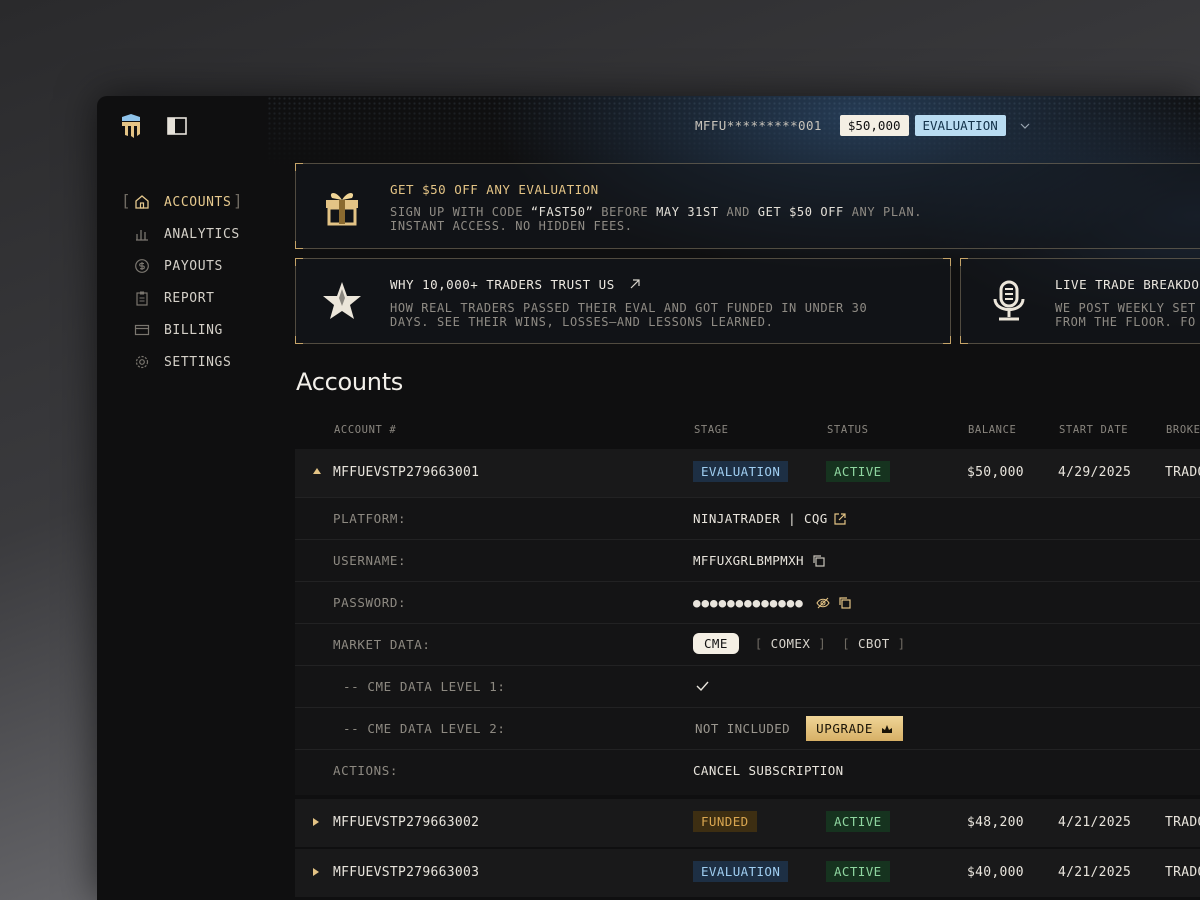 This screenshot has height=900, width=1200. What do you see at coordinates (382, 644) in the screenshot?
I see `detail-label: MARKET DATA:` at bounding box center [382, 644].